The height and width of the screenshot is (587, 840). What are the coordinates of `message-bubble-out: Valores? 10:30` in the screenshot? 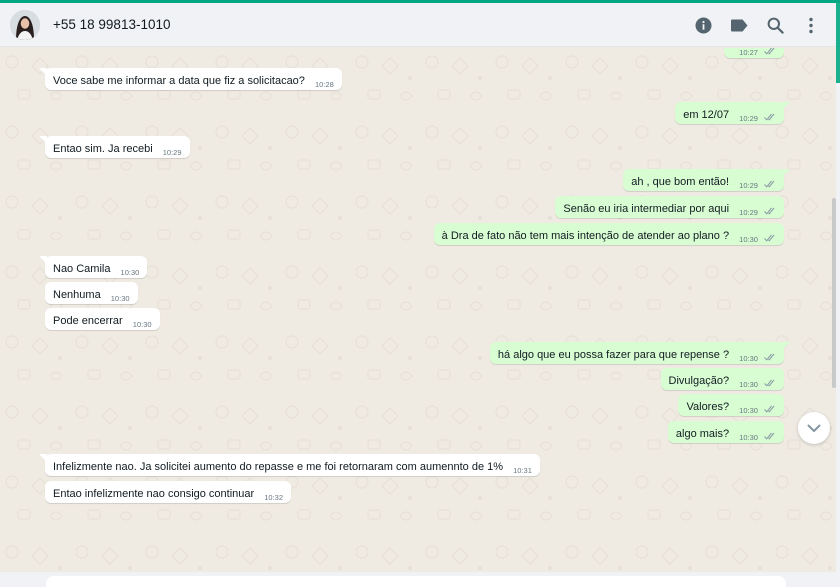 It's located at (731, 405).